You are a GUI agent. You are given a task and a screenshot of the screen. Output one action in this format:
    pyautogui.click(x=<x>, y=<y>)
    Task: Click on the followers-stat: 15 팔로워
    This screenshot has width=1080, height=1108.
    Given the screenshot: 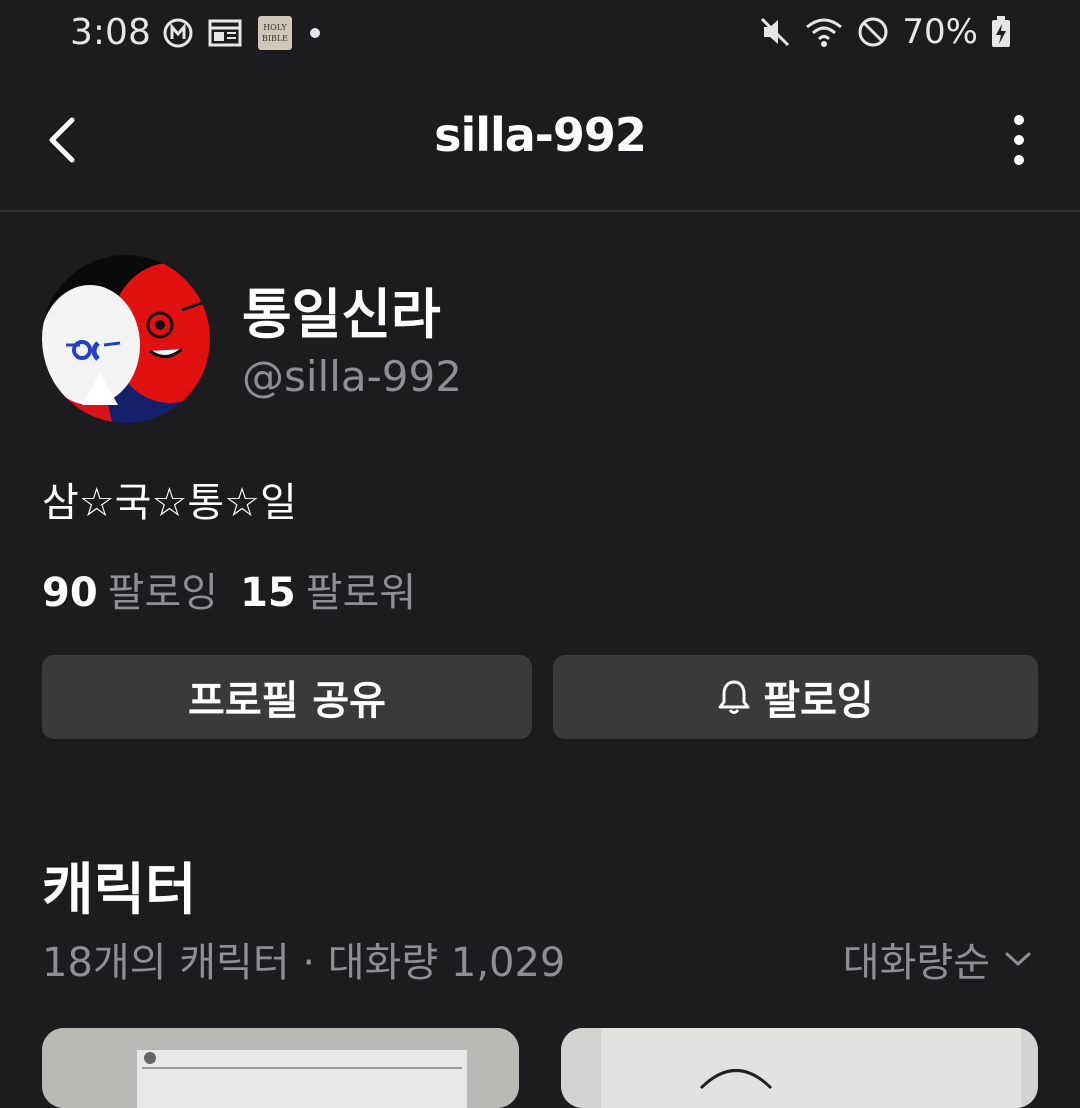 What is the action you would take?
    pyautogui.click(x=328, y=589)
    